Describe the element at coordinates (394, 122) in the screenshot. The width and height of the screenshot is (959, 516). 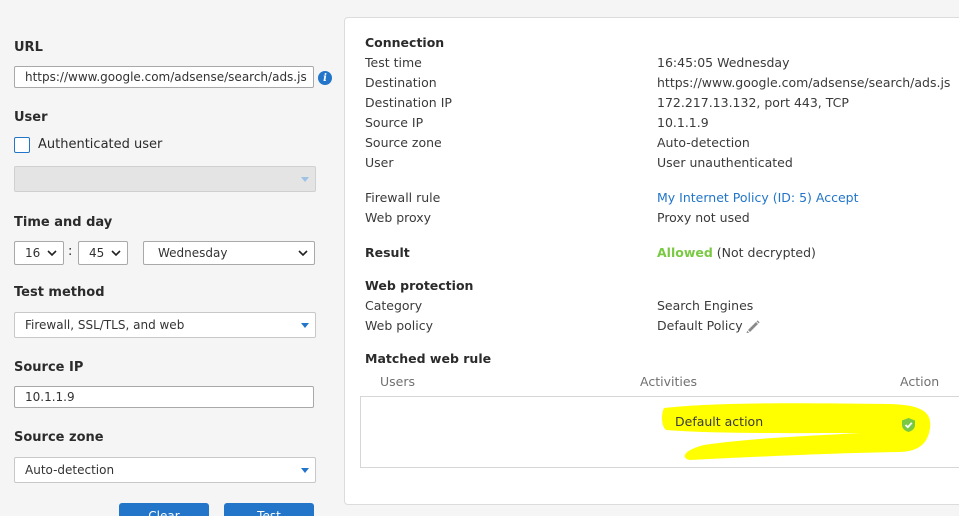
I see `source-ip-result-label: Source IP` at that location.